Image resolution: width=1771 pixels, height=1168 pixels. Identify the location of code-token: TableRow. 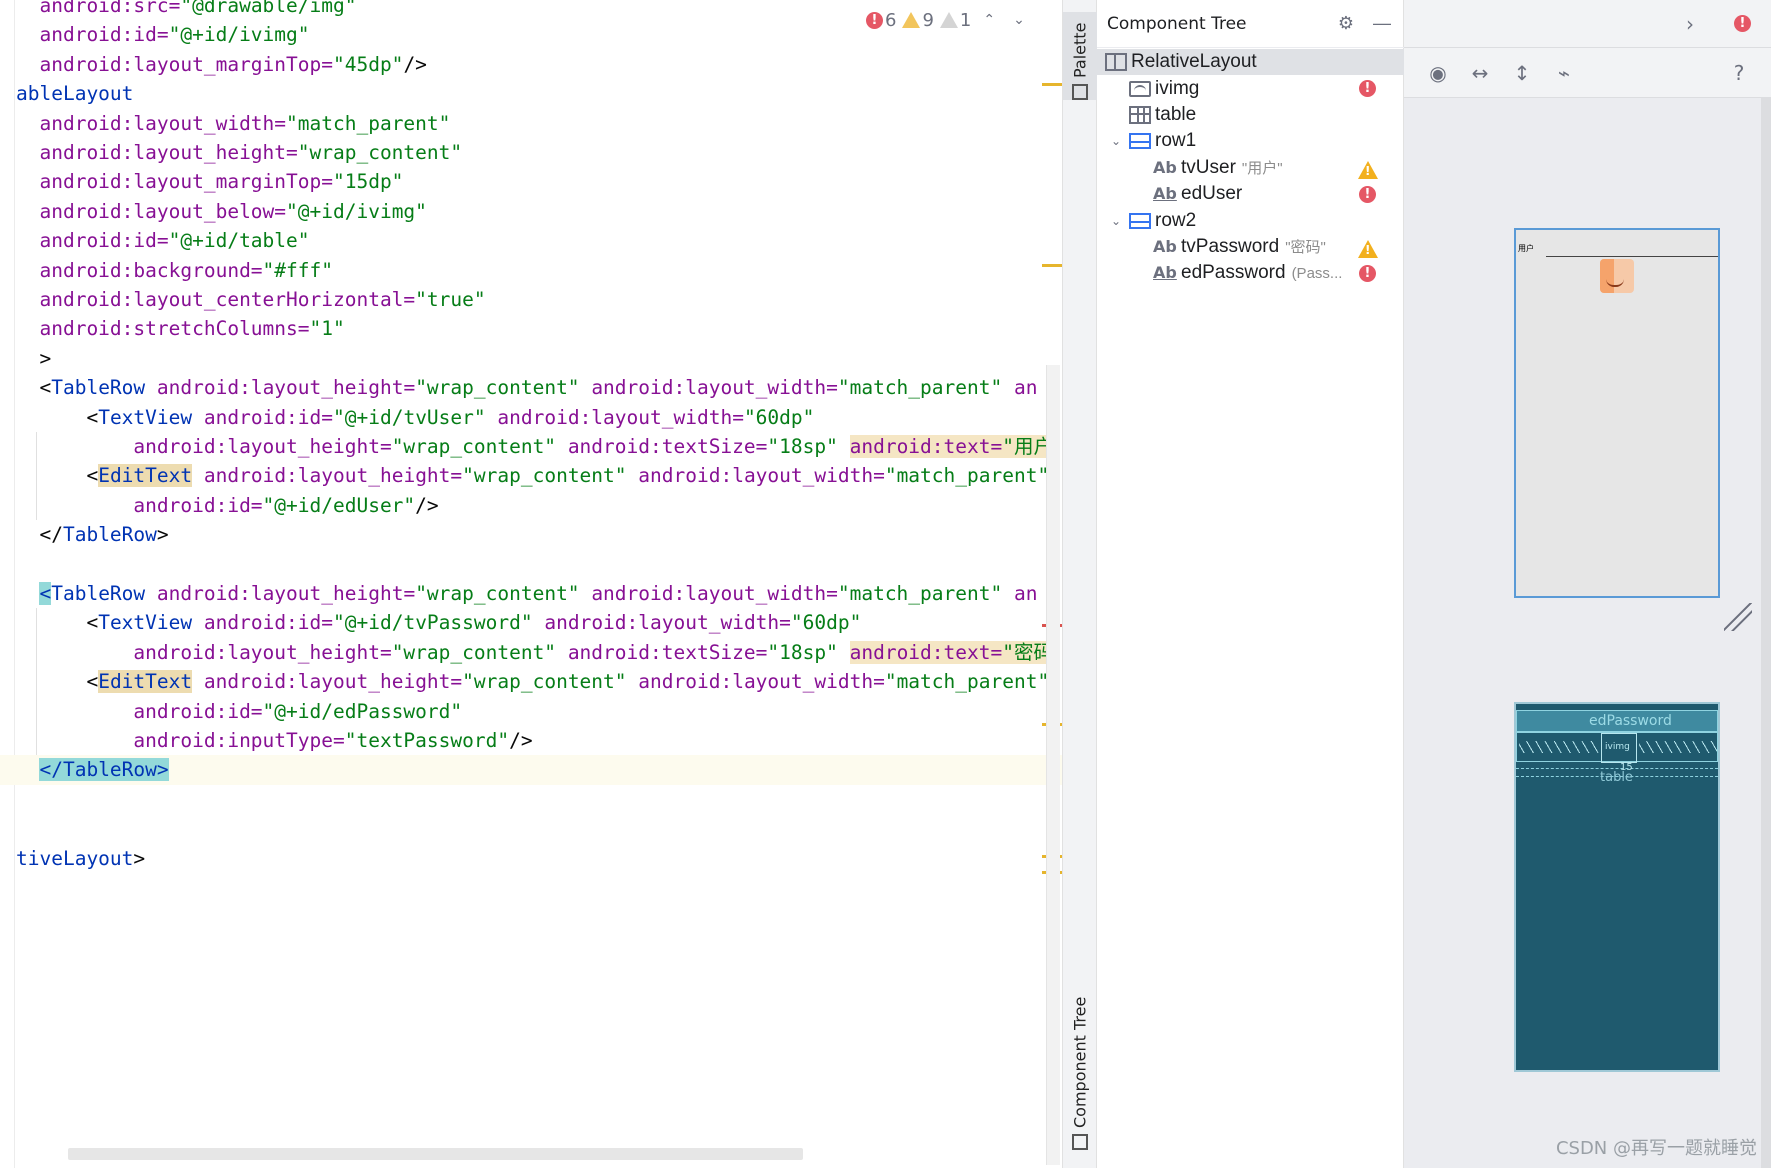
(98, 593).